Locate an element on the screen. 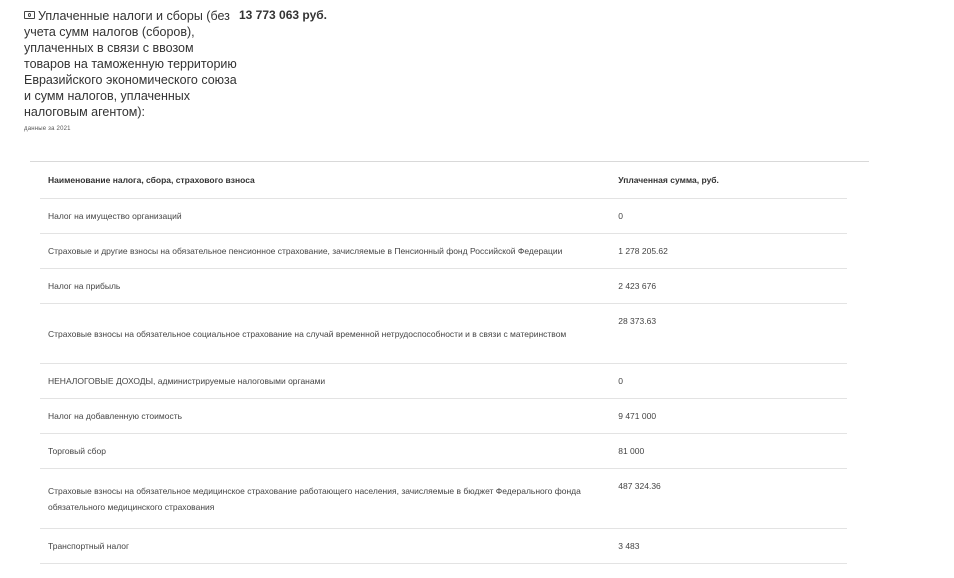 The image size is (954, 578). tax-amount: 9 471 000 is located at coordinates (728, 416).